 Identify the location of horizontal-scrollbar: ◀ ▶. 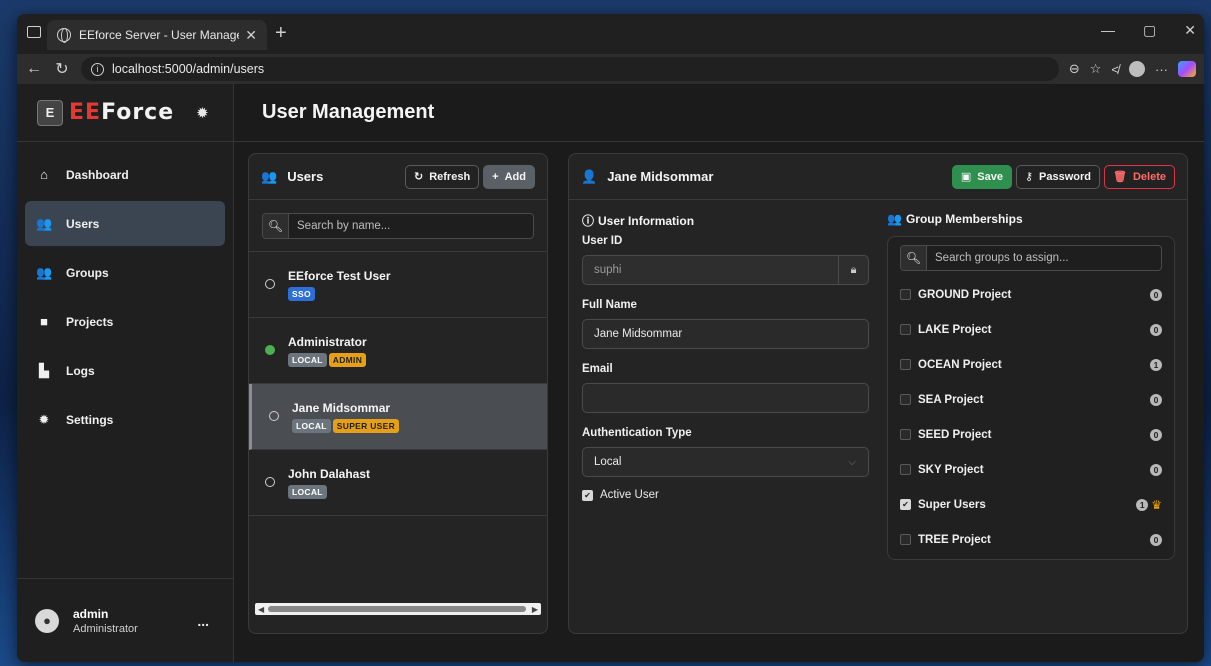
(398, 609).